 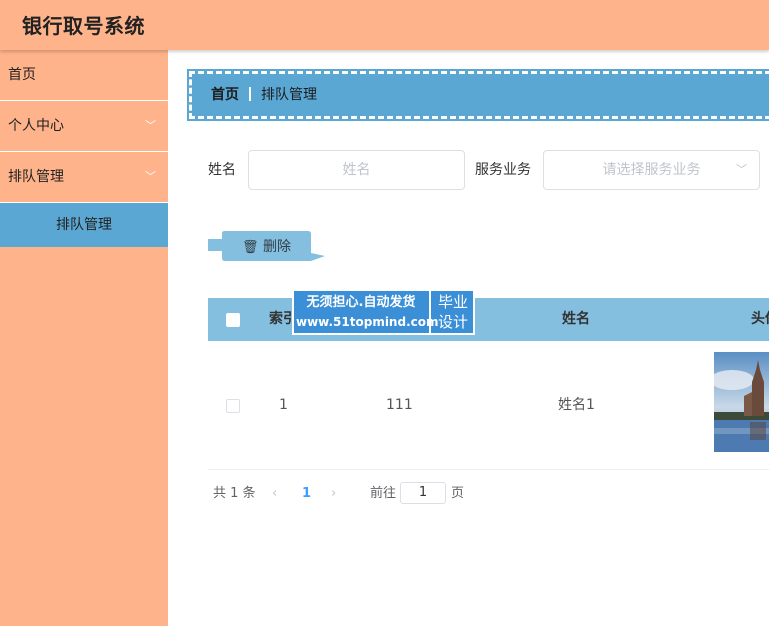 I want to click on row-checkbox, so click(x=233, y=406).